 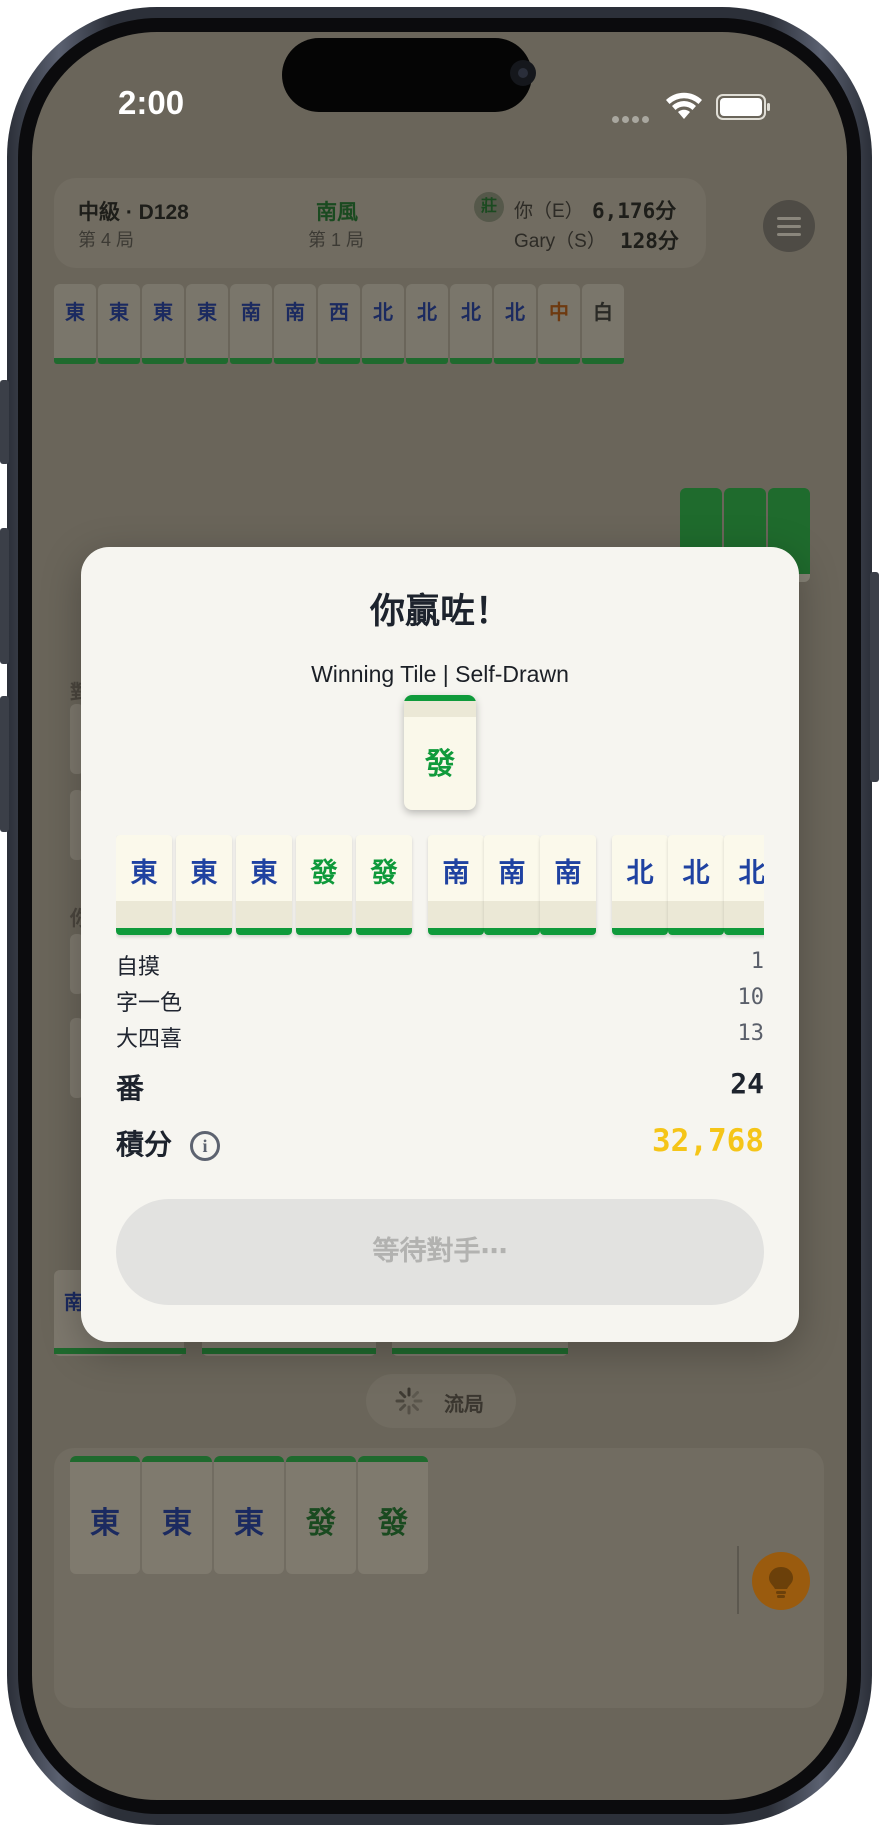 I want to click on volume-up-button, so click(x=4, y=596).